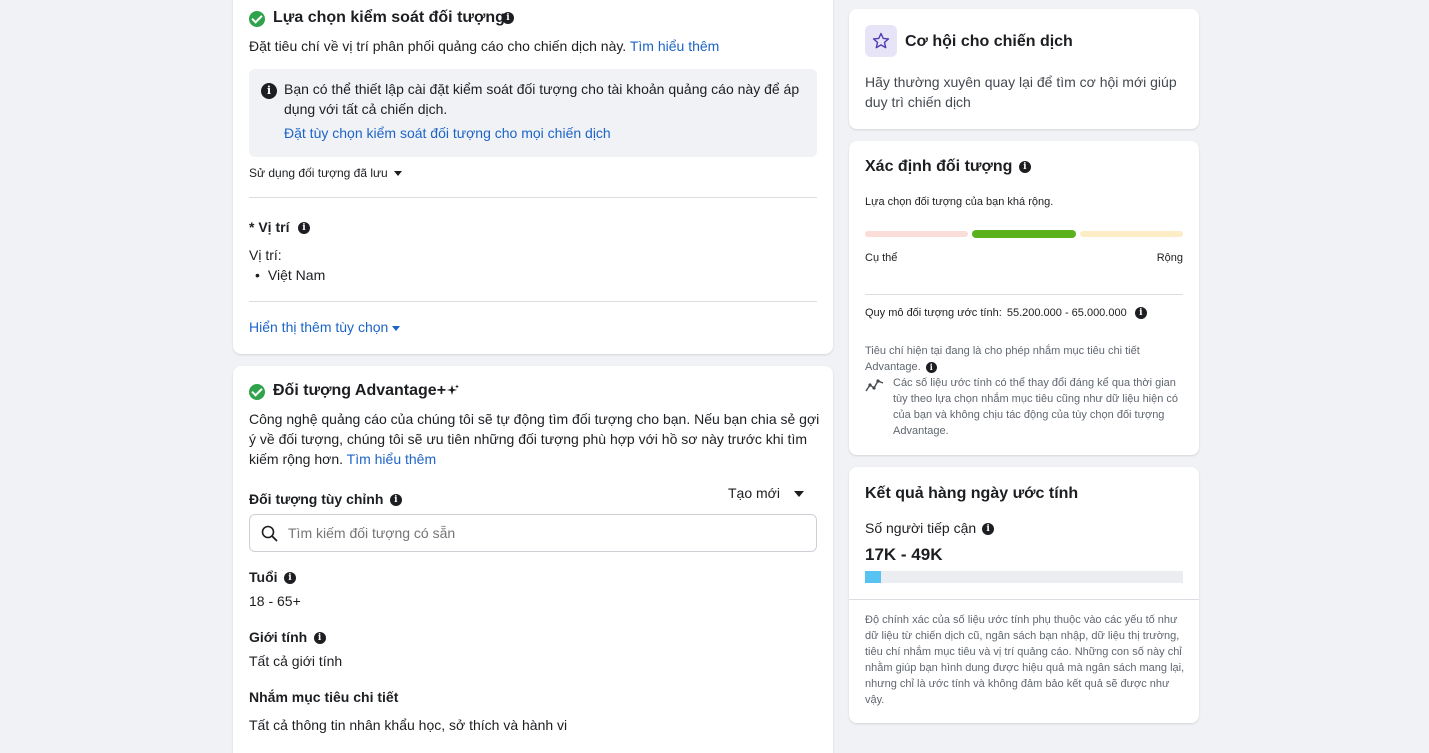  What do you see at coordinates (360, 390) in the screenshot?
I see `section-title: Đối tượng Advantage+` at bounding box center [360, 390].